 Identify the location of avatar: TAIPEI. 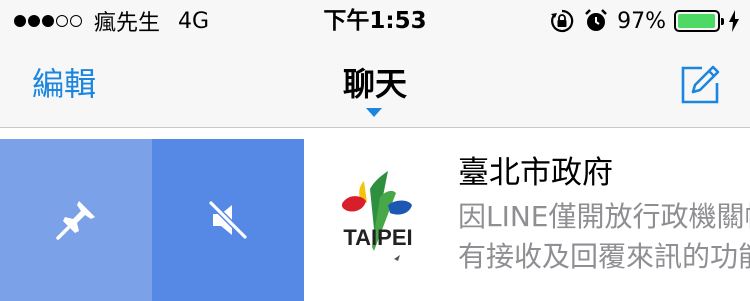
(378, 221).